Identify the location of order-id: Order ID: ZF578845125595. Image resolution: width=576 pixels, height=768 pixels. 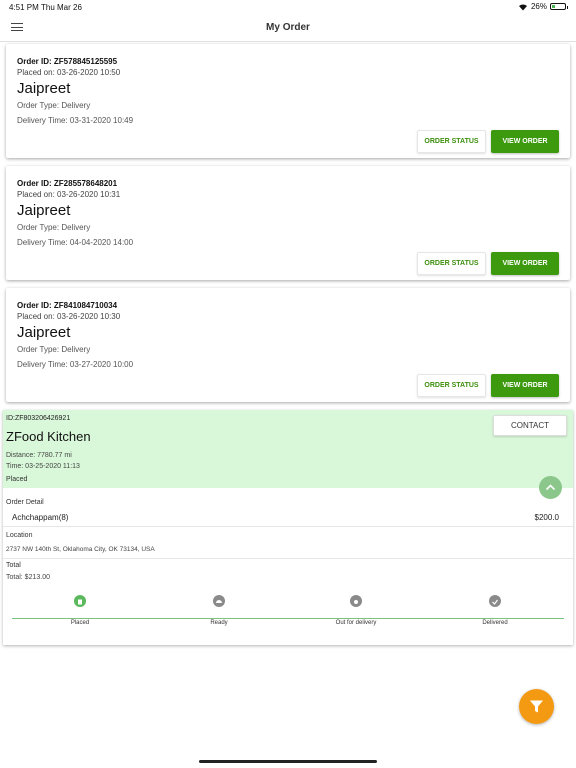
(67, 61).